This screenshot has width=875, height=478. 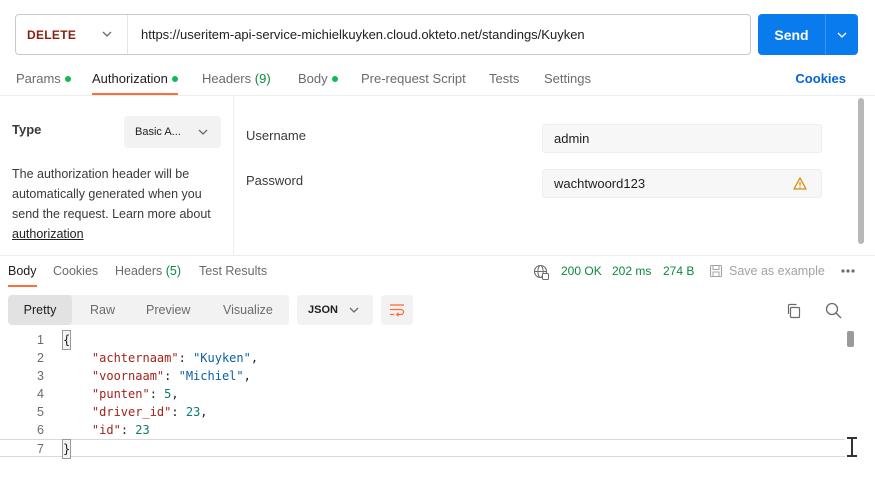 I want to click on auth-type-label: Type, so click(x=27, y=129).